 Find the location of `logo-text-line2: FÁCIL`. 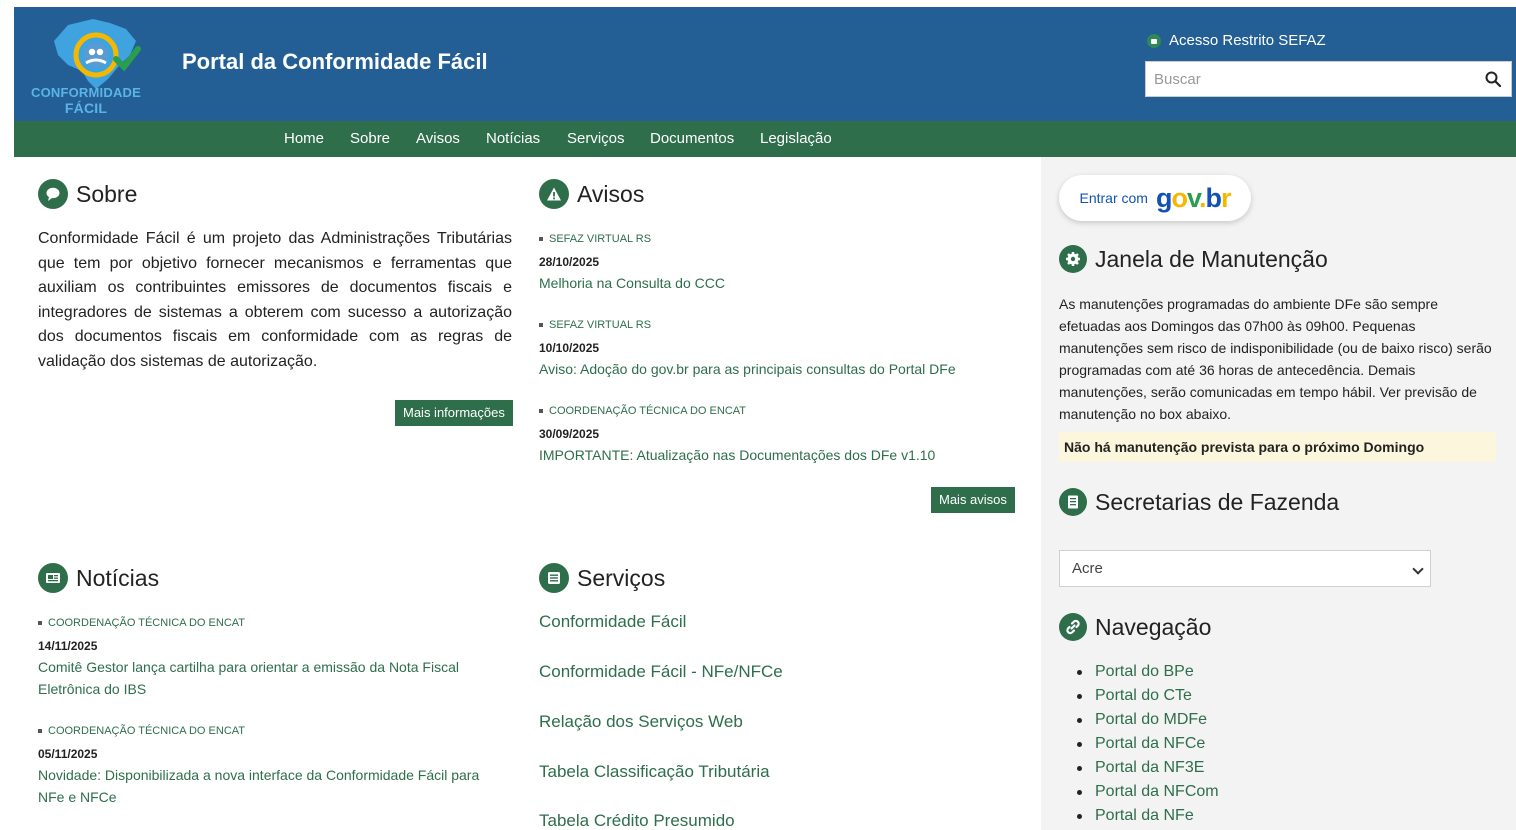

logo-text-line2: FÁCIL is located at coordinates (86, 108).